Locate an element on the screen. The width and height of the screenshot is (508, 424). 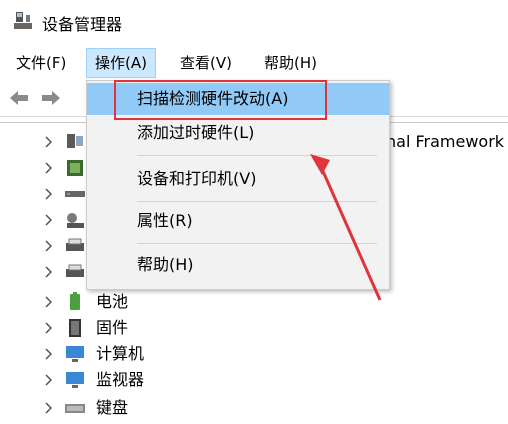
forward-arrow-icon is located at coordinates (51, 98).